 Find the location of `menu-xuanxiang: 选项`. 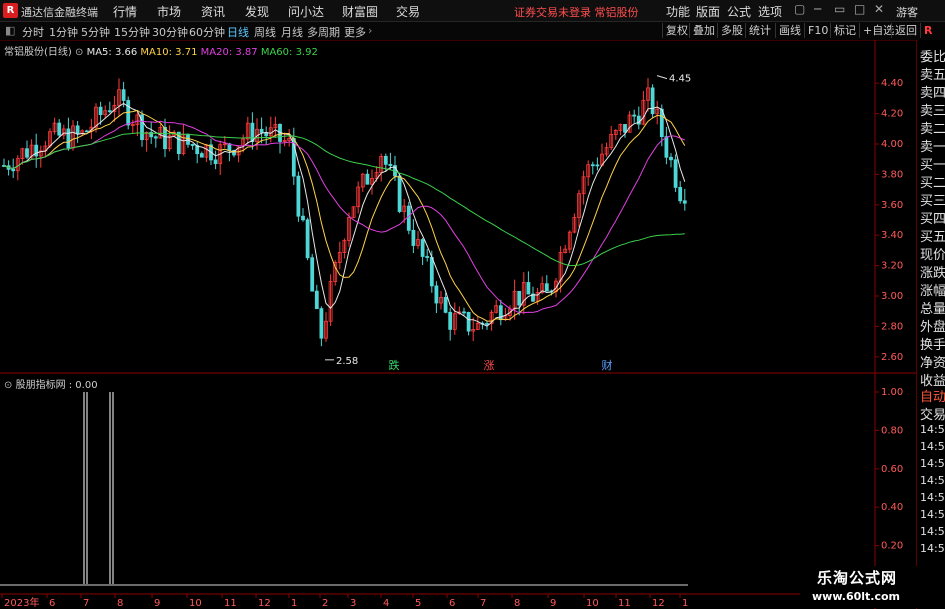

menu-xuanxiang: 选项 is located at coordinates (770, 11).